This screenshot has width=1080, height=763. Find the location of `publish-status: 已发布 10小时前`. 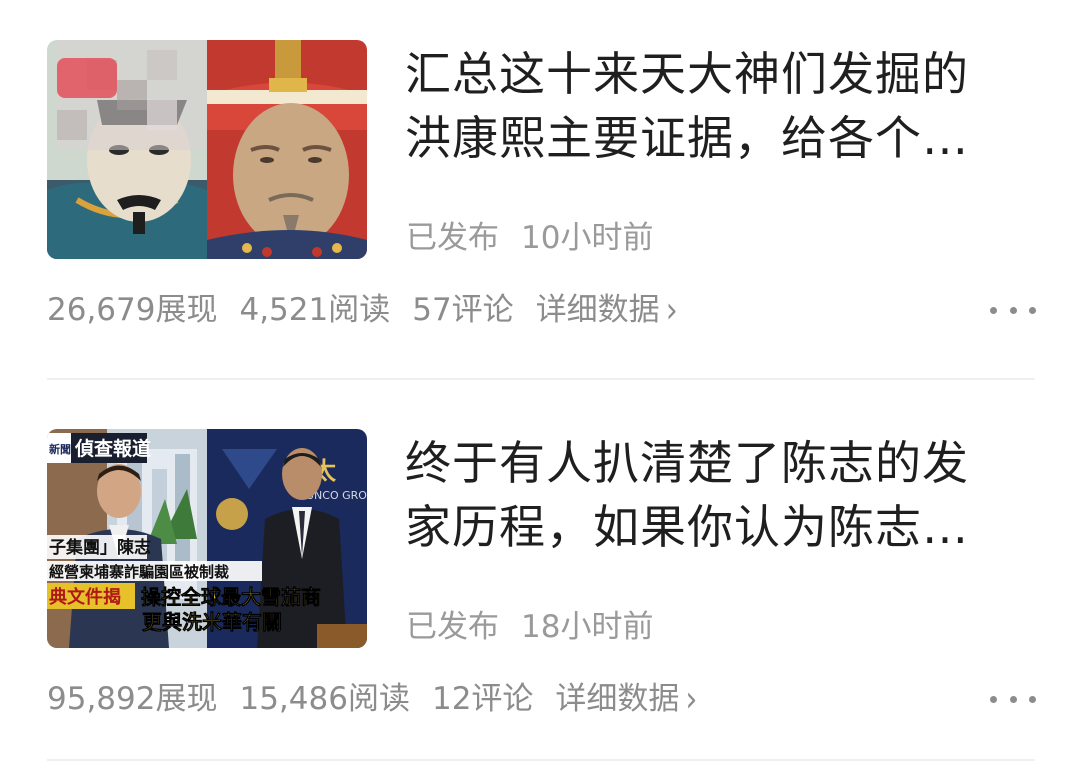

publish-status: 已发布 10小时前 is located at coordinates (529, 238).